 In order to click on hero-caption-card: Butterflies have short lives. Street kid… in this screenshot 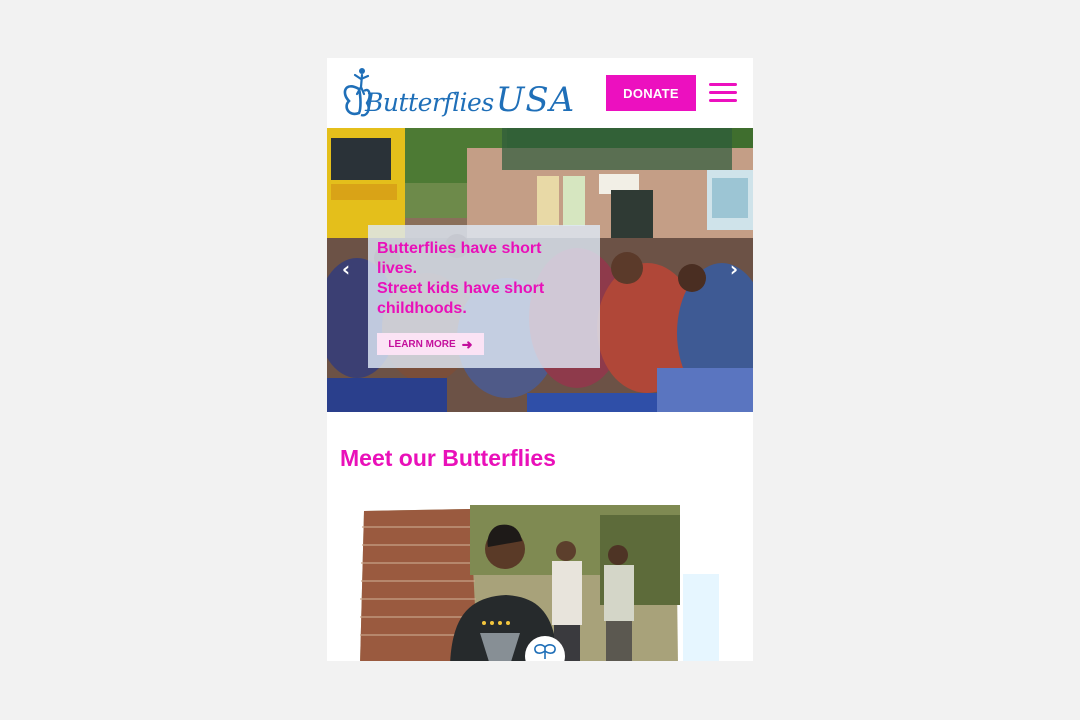, I will do `click(484, 296)`.